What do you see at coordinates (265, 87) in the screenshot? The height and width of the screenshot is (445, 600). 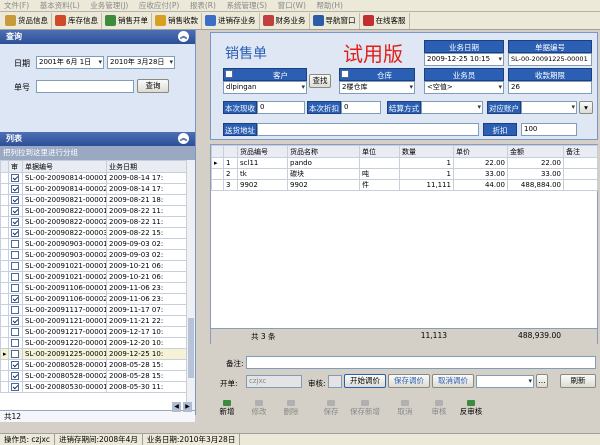 I see `customer-select: dlpingan` at bounding box center [265, 87].